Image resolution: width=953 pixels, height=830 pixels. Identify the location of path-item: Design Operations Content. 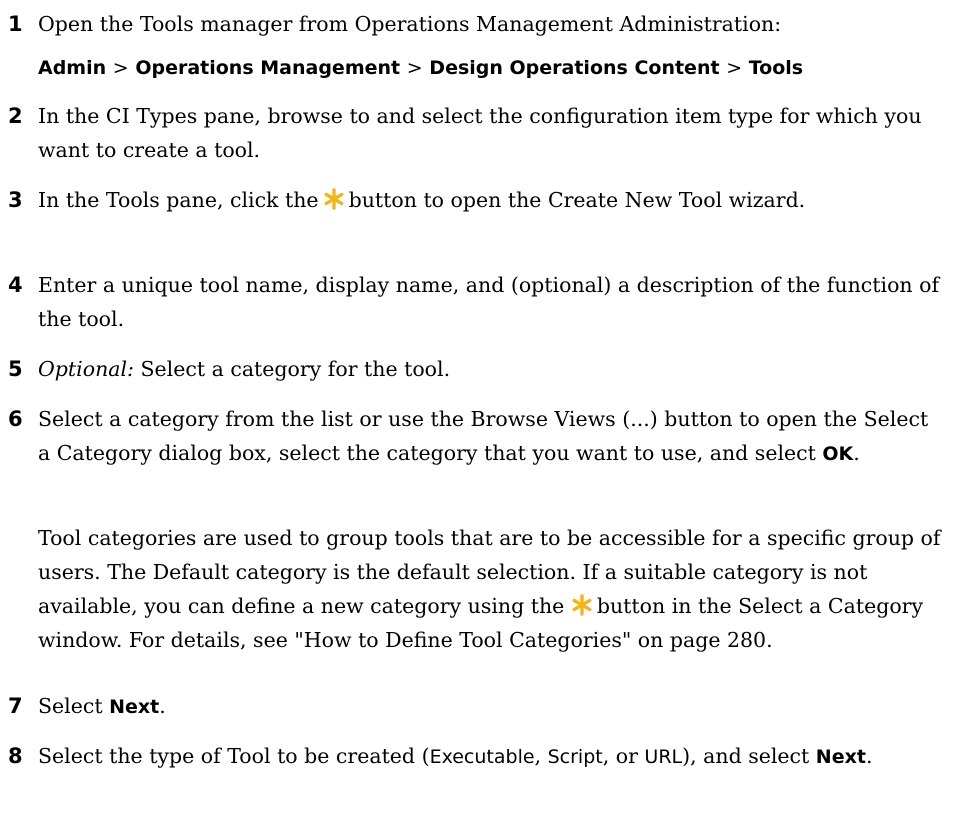
(574, 68).